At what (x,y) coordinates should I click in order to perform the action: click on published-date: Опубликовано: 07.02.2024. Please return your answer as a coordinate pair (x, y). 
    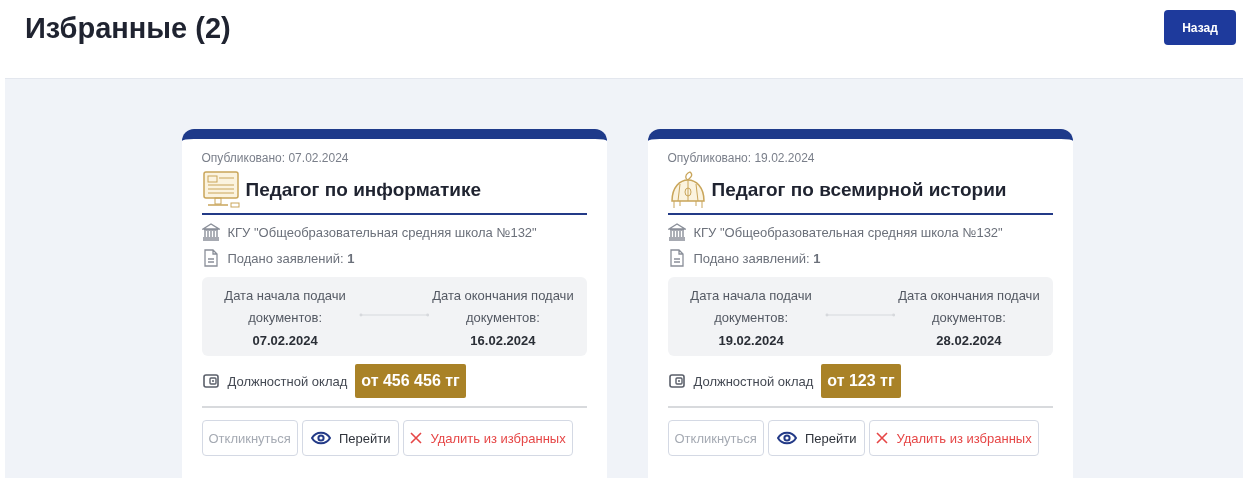
    Looking at the image, I should click on (275, 158).